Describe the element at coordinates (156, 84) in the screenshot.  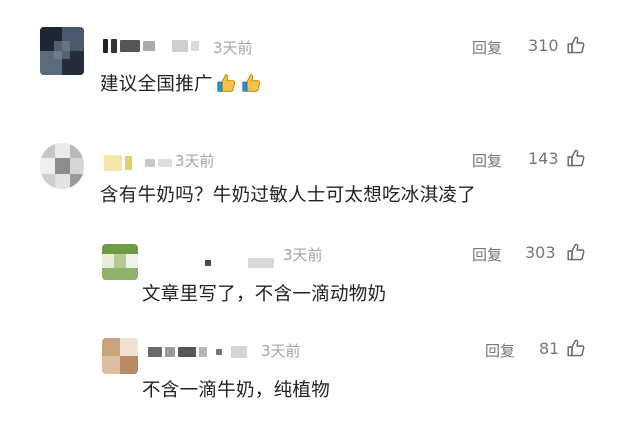
I see `comment-text-content: 建议全国推广` at that location.